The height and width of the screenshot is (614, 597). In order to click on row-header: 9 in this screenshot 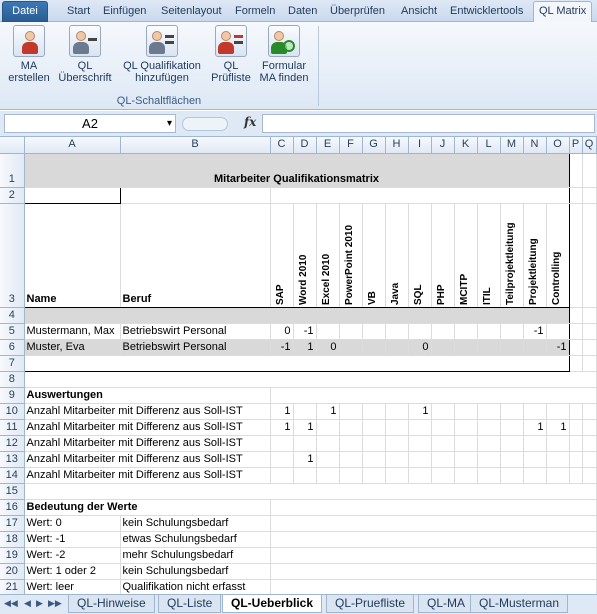, I will do `click(12, 395)`.